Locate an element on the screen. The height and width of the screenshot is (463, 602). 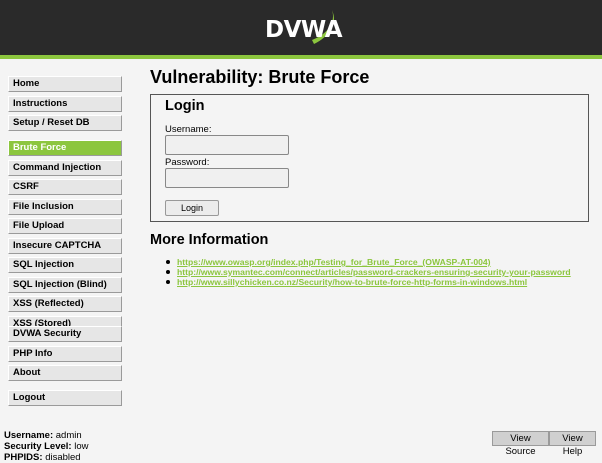
menu-group-settings: DVWA Security PHP Info About is located at coordinates (65, 355).